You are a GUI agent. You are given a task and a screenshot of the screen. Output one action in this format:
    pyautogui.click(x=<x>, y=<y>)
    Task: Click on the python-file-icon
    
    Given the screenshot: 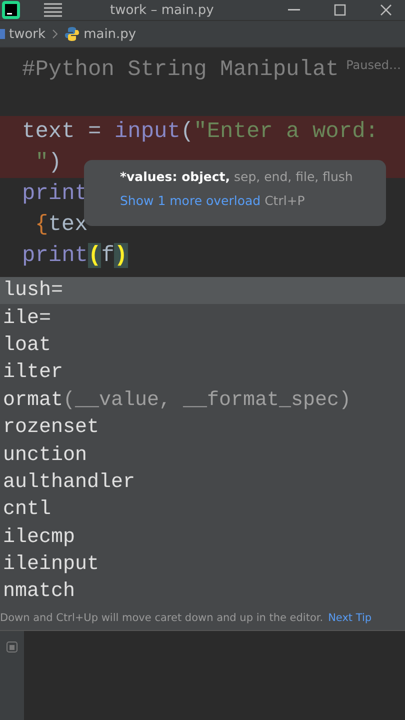 What is the action you would take?
    pyautogui.click(x=72, y=34)
    